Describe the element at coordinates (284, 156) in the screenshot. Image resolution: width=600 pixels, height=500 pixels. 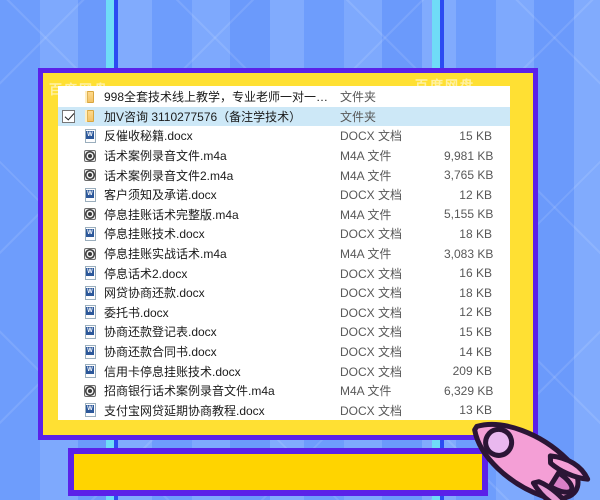
I see `file-row: 话术案例录音文件.m4a M4A 文件 9,981 KB` at that location.